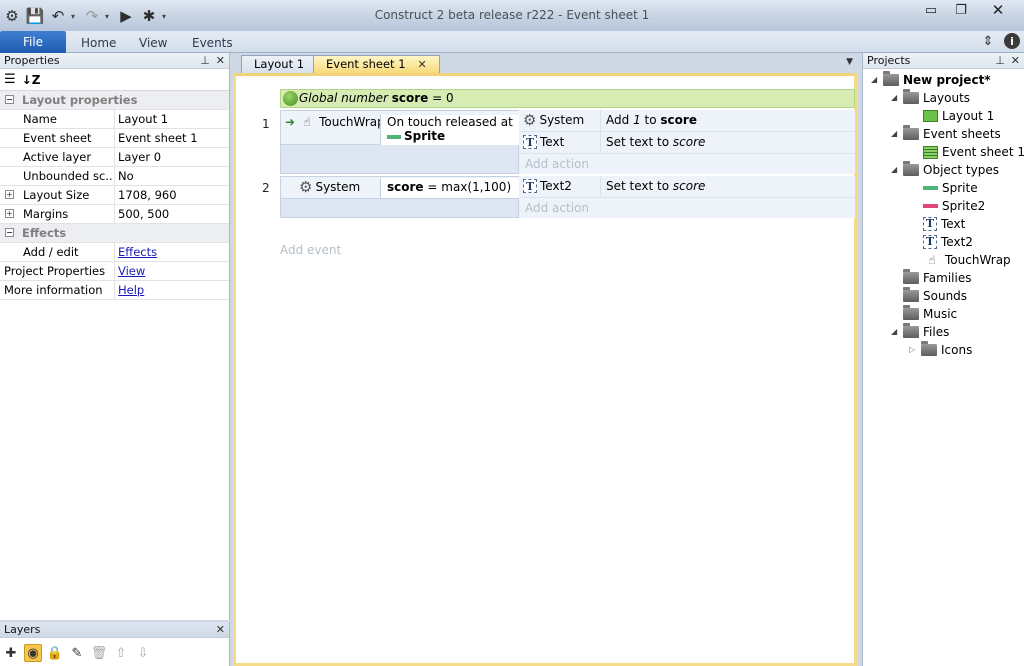 The height and width of the screenshot is (666, 1024). Describe the element at coordinates (279, 64) in the screenshot. I see `tab-layout-1: Layout 1` at that location.